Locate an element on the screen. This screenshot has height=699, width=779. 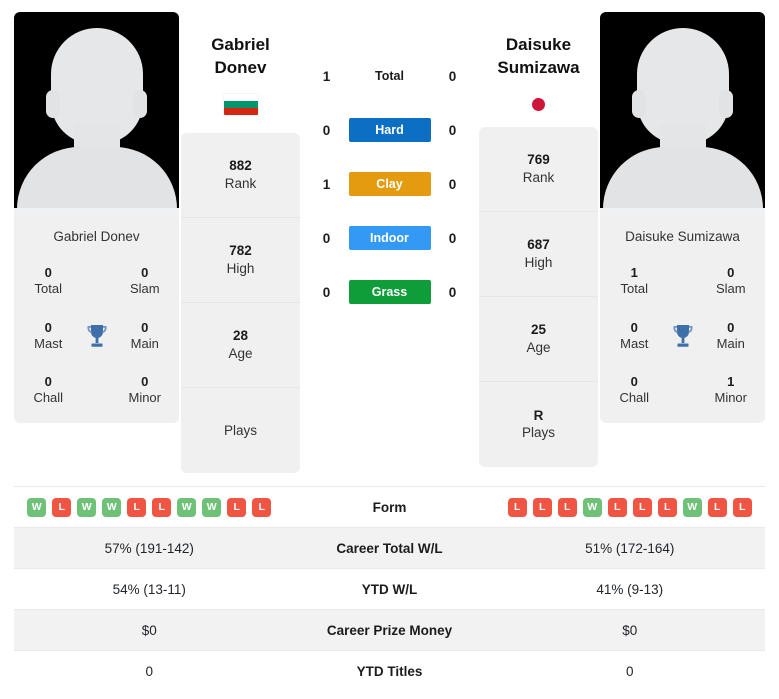
rank-label: Plays is located at coordinates (240, 430).